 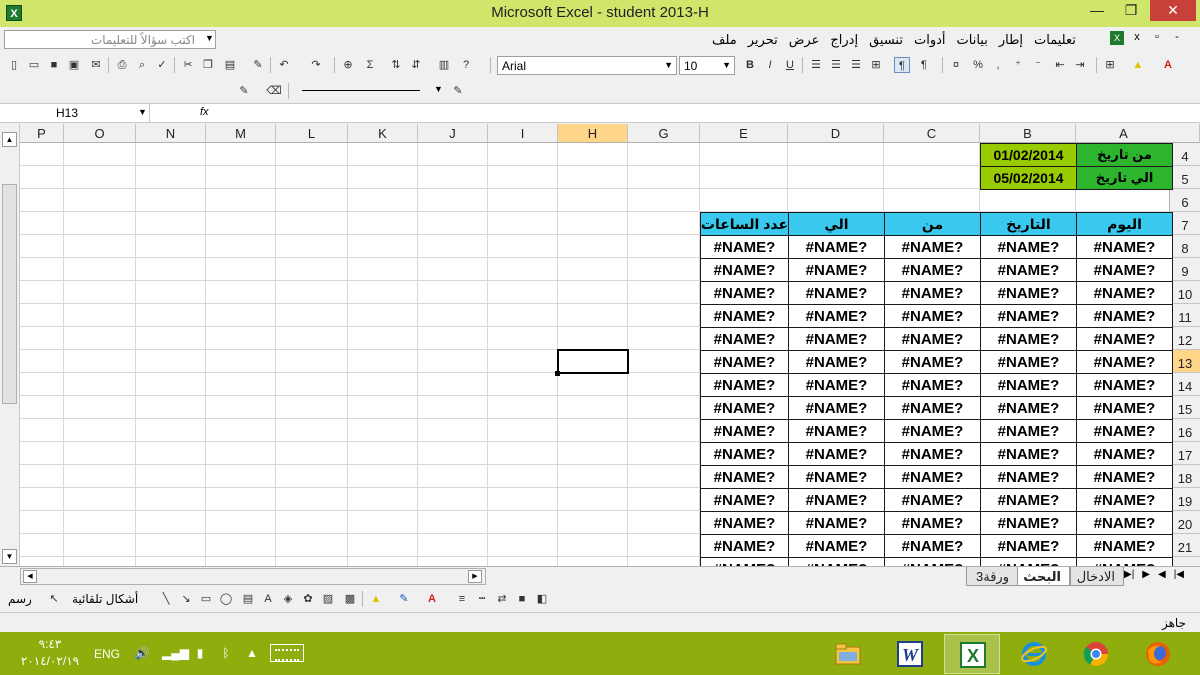 What do you see at coordinates (287, 653) in the screenshot?
I see `touch-keyboard-icon` at bounding box center [287, 653].